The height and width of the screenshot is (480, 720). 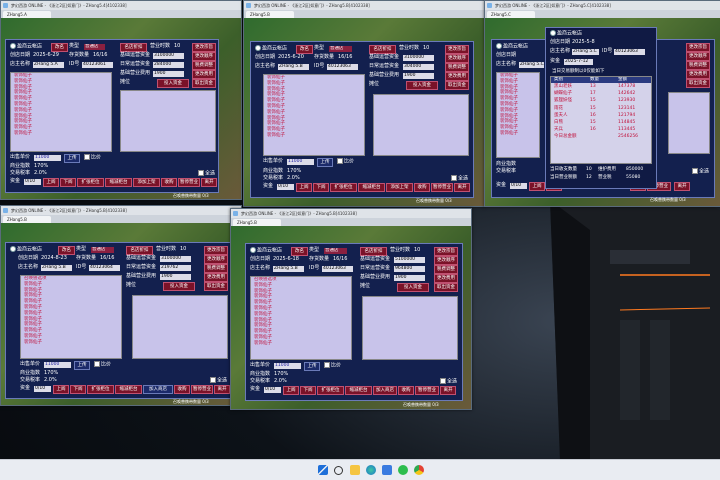 What do you see at coordinates (323, 470) in the screenshot?
I see `windows-start-icon` at bounding box center [323, 470].